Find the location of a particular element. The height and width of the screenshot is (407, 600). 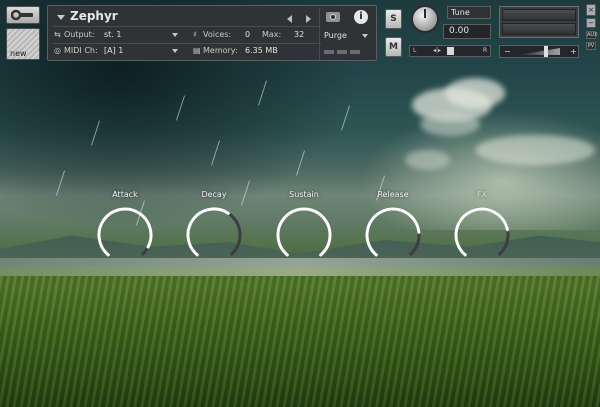

new-label: new is located at coordinates (18, 53).